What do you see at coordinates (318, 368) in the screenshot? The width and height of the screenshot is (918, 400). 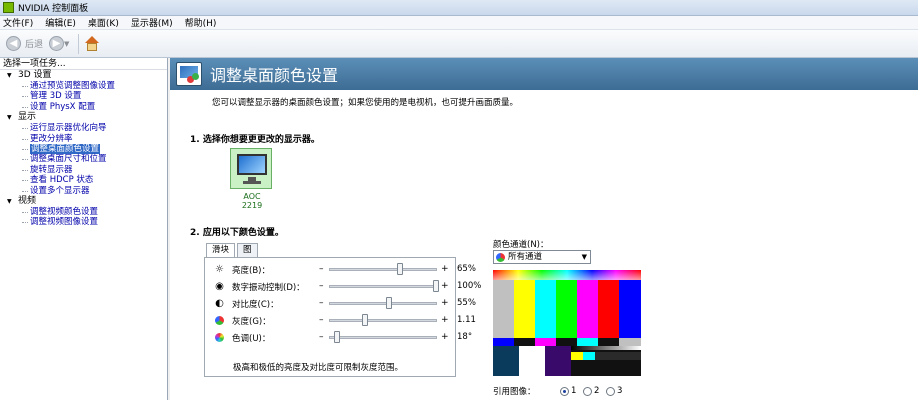 I see `slider-note: 极高和极低的亮度及对比度可限制灰度范围。` at bounding box center [318, 368].